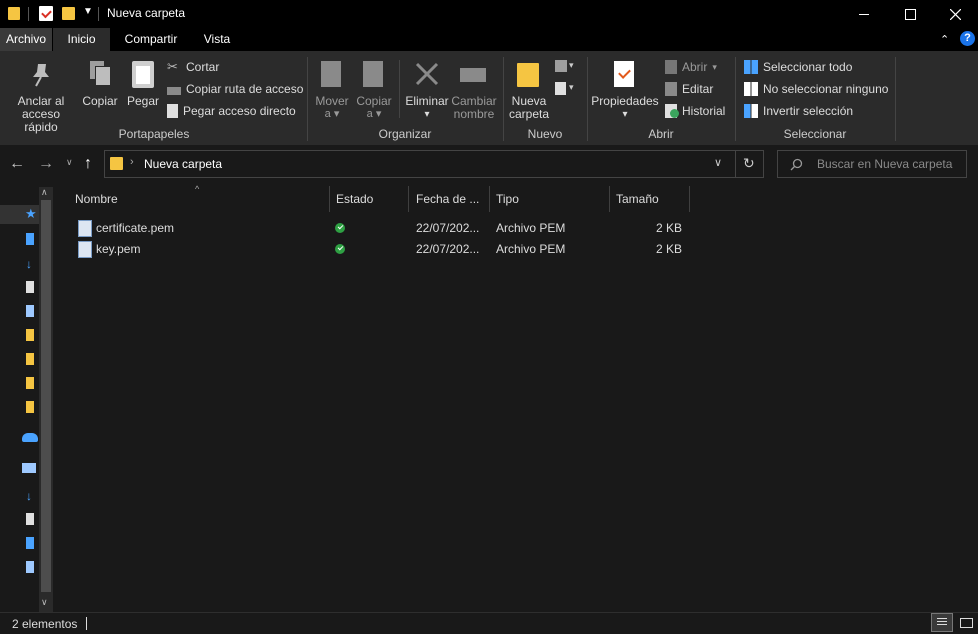 This screenshot has height=634, width=978. I want to click on column-header-nombre: Nombre, so click(96, 199).